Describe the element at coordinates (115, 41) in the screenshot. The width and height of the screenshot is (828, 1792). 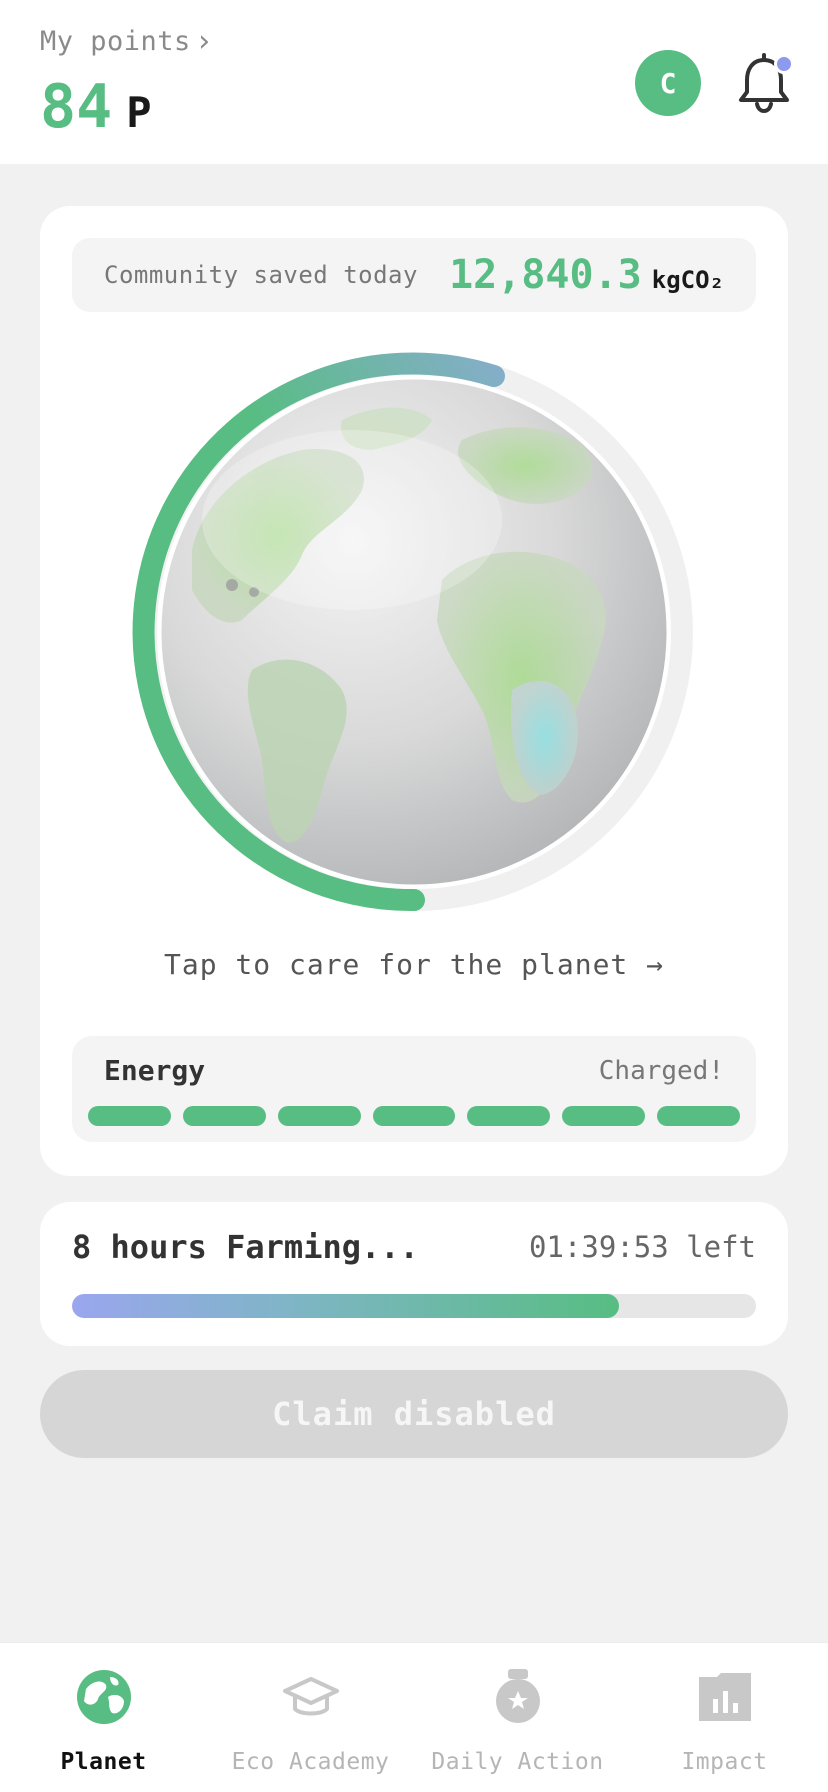
I see `my-points-label: My points` at that location.